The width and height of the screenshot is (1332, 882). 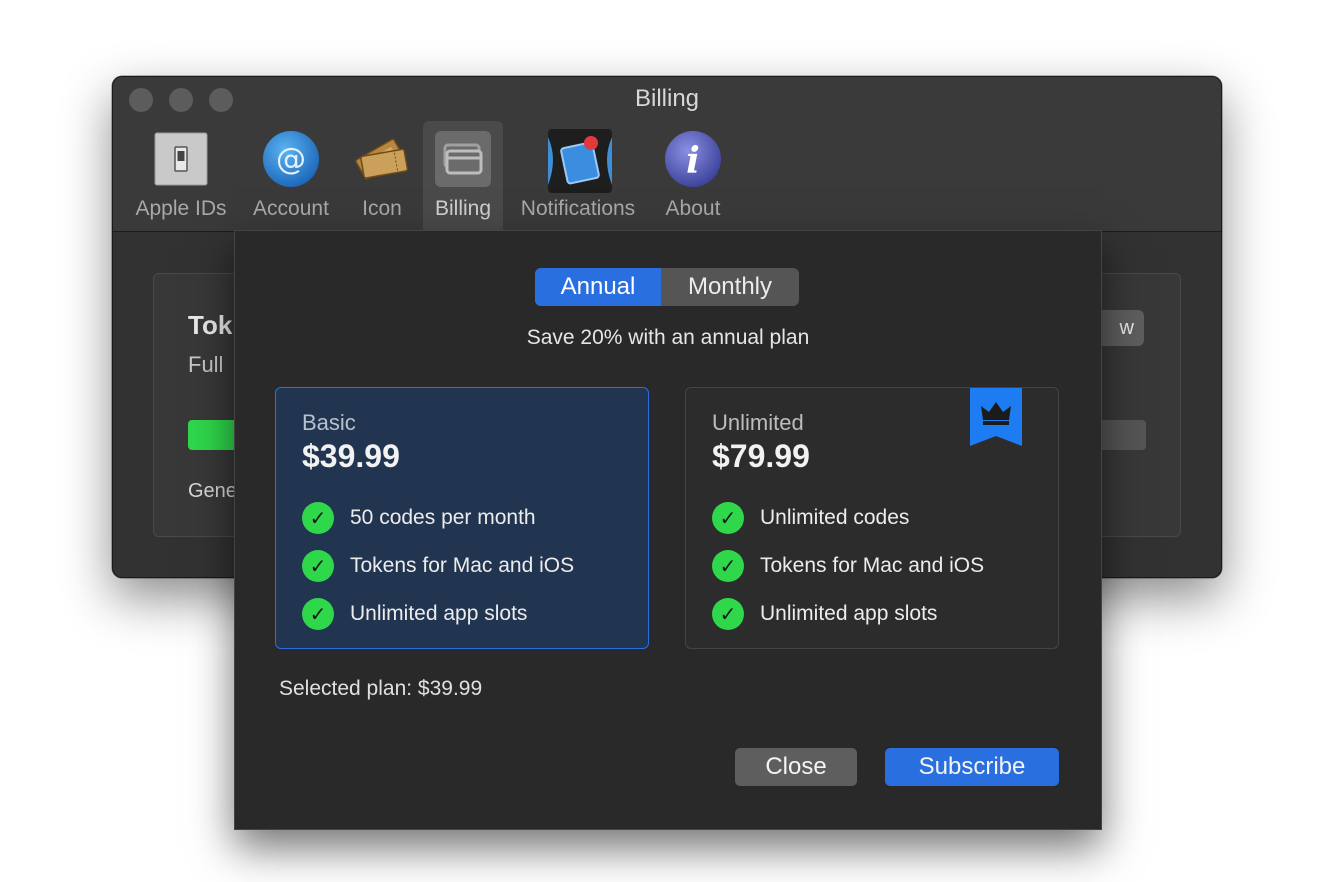 I want to click on segment-monthly: Monthly, so click(x=730, y=287).